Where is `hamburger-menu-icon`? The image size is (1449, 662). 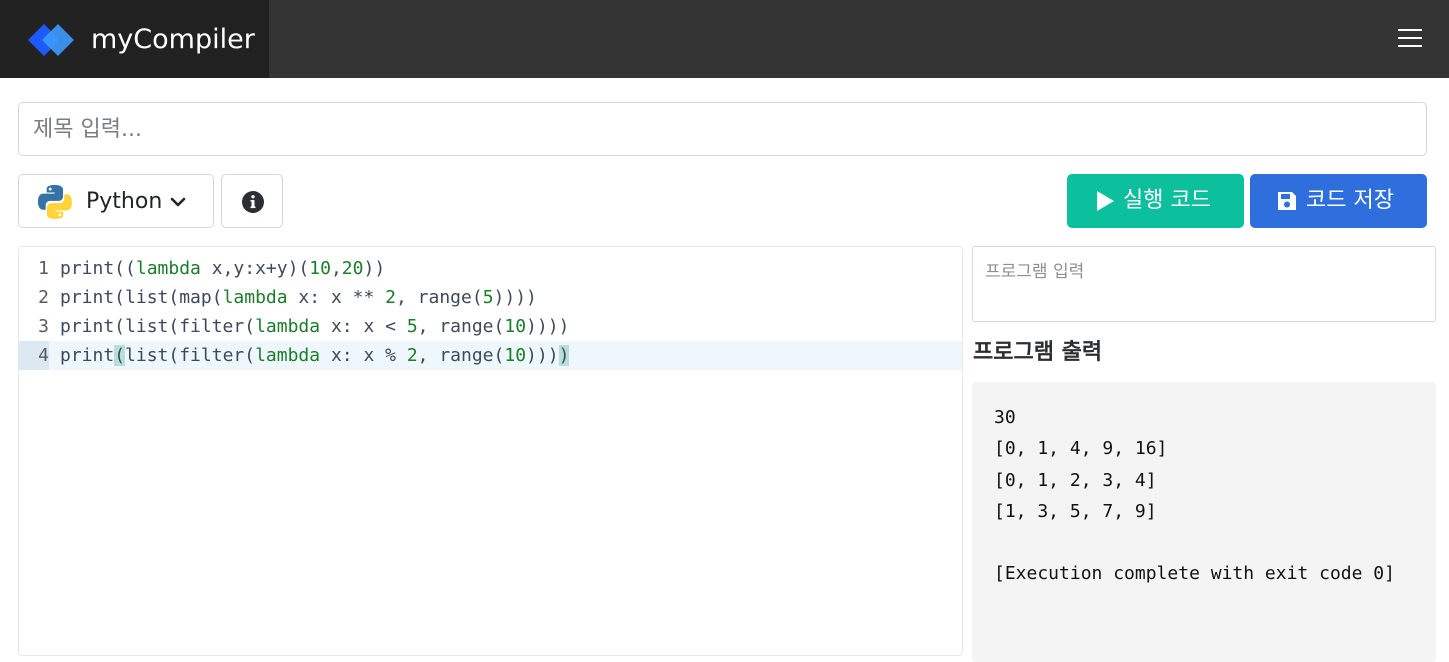
hamburger-menu-icon is located at coordinates (1410, 38).